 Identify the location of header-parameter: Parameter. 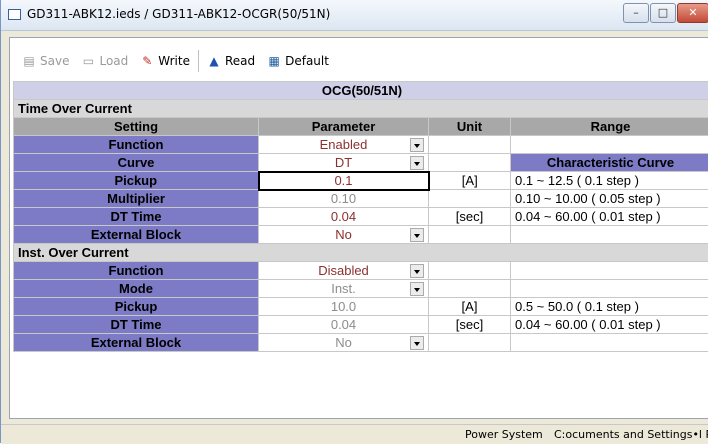
(344, 127).